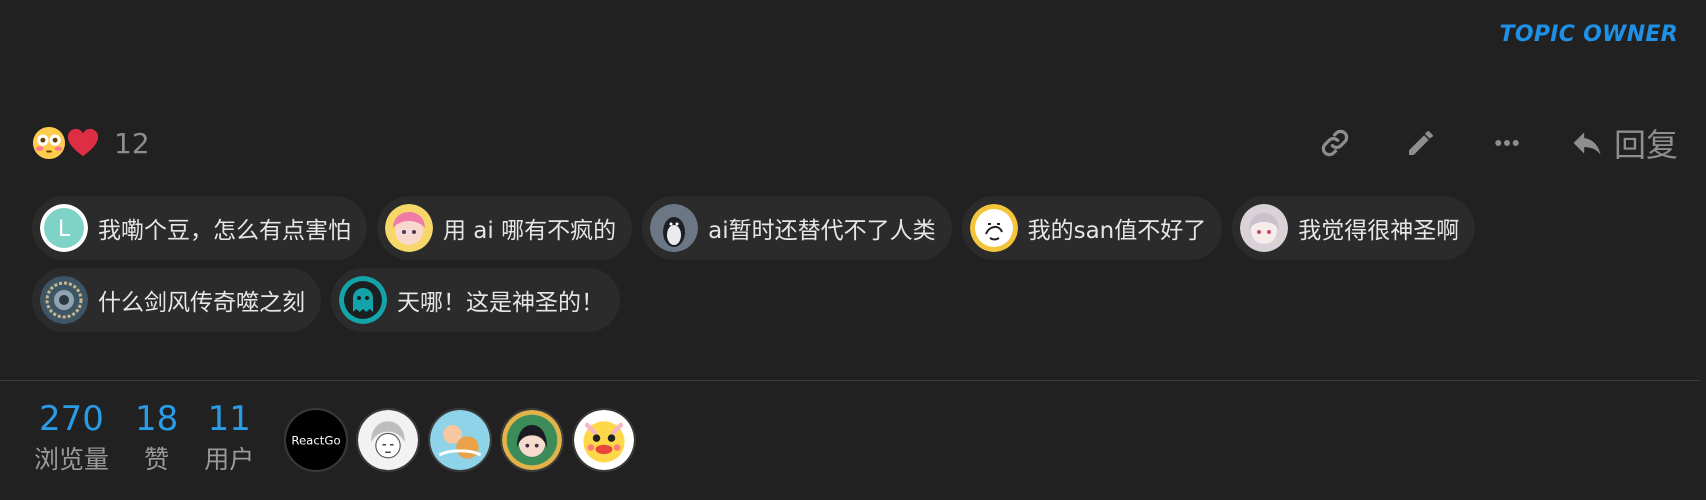 This screenshot has height=500, width=1706. What do you see at coordinates (532, 440) in the screenshot?
I see `dark-hair-anime-avatar-icon` at bounding box center [532, 440].